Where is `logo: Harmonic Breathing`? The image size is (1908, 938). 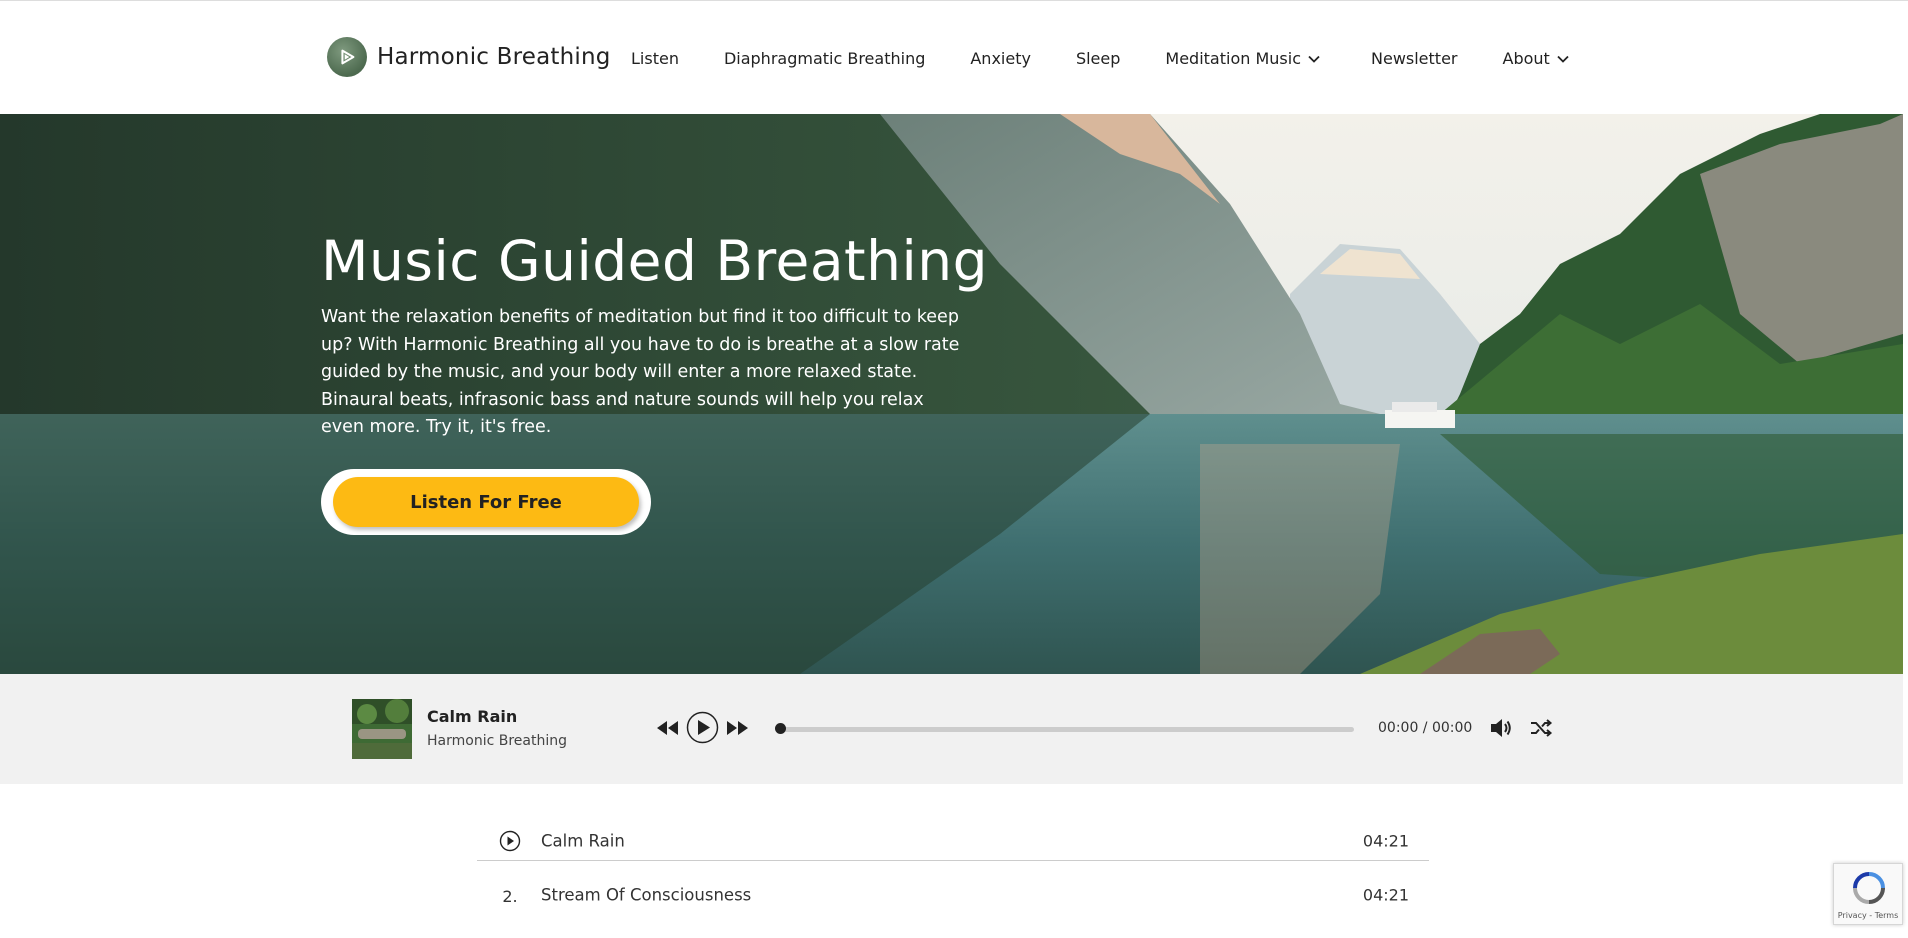
logo: Harmonic Breathing is located at coordinates (469, 57).